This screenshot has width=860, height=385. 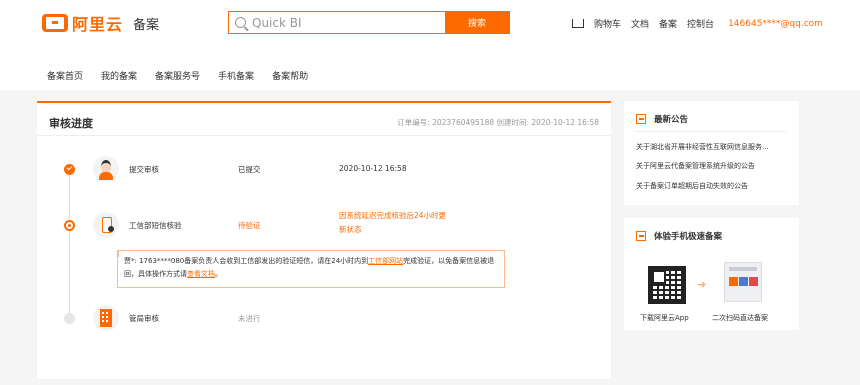 I want to click on tip-text: 。, so click(x=218, y=274).